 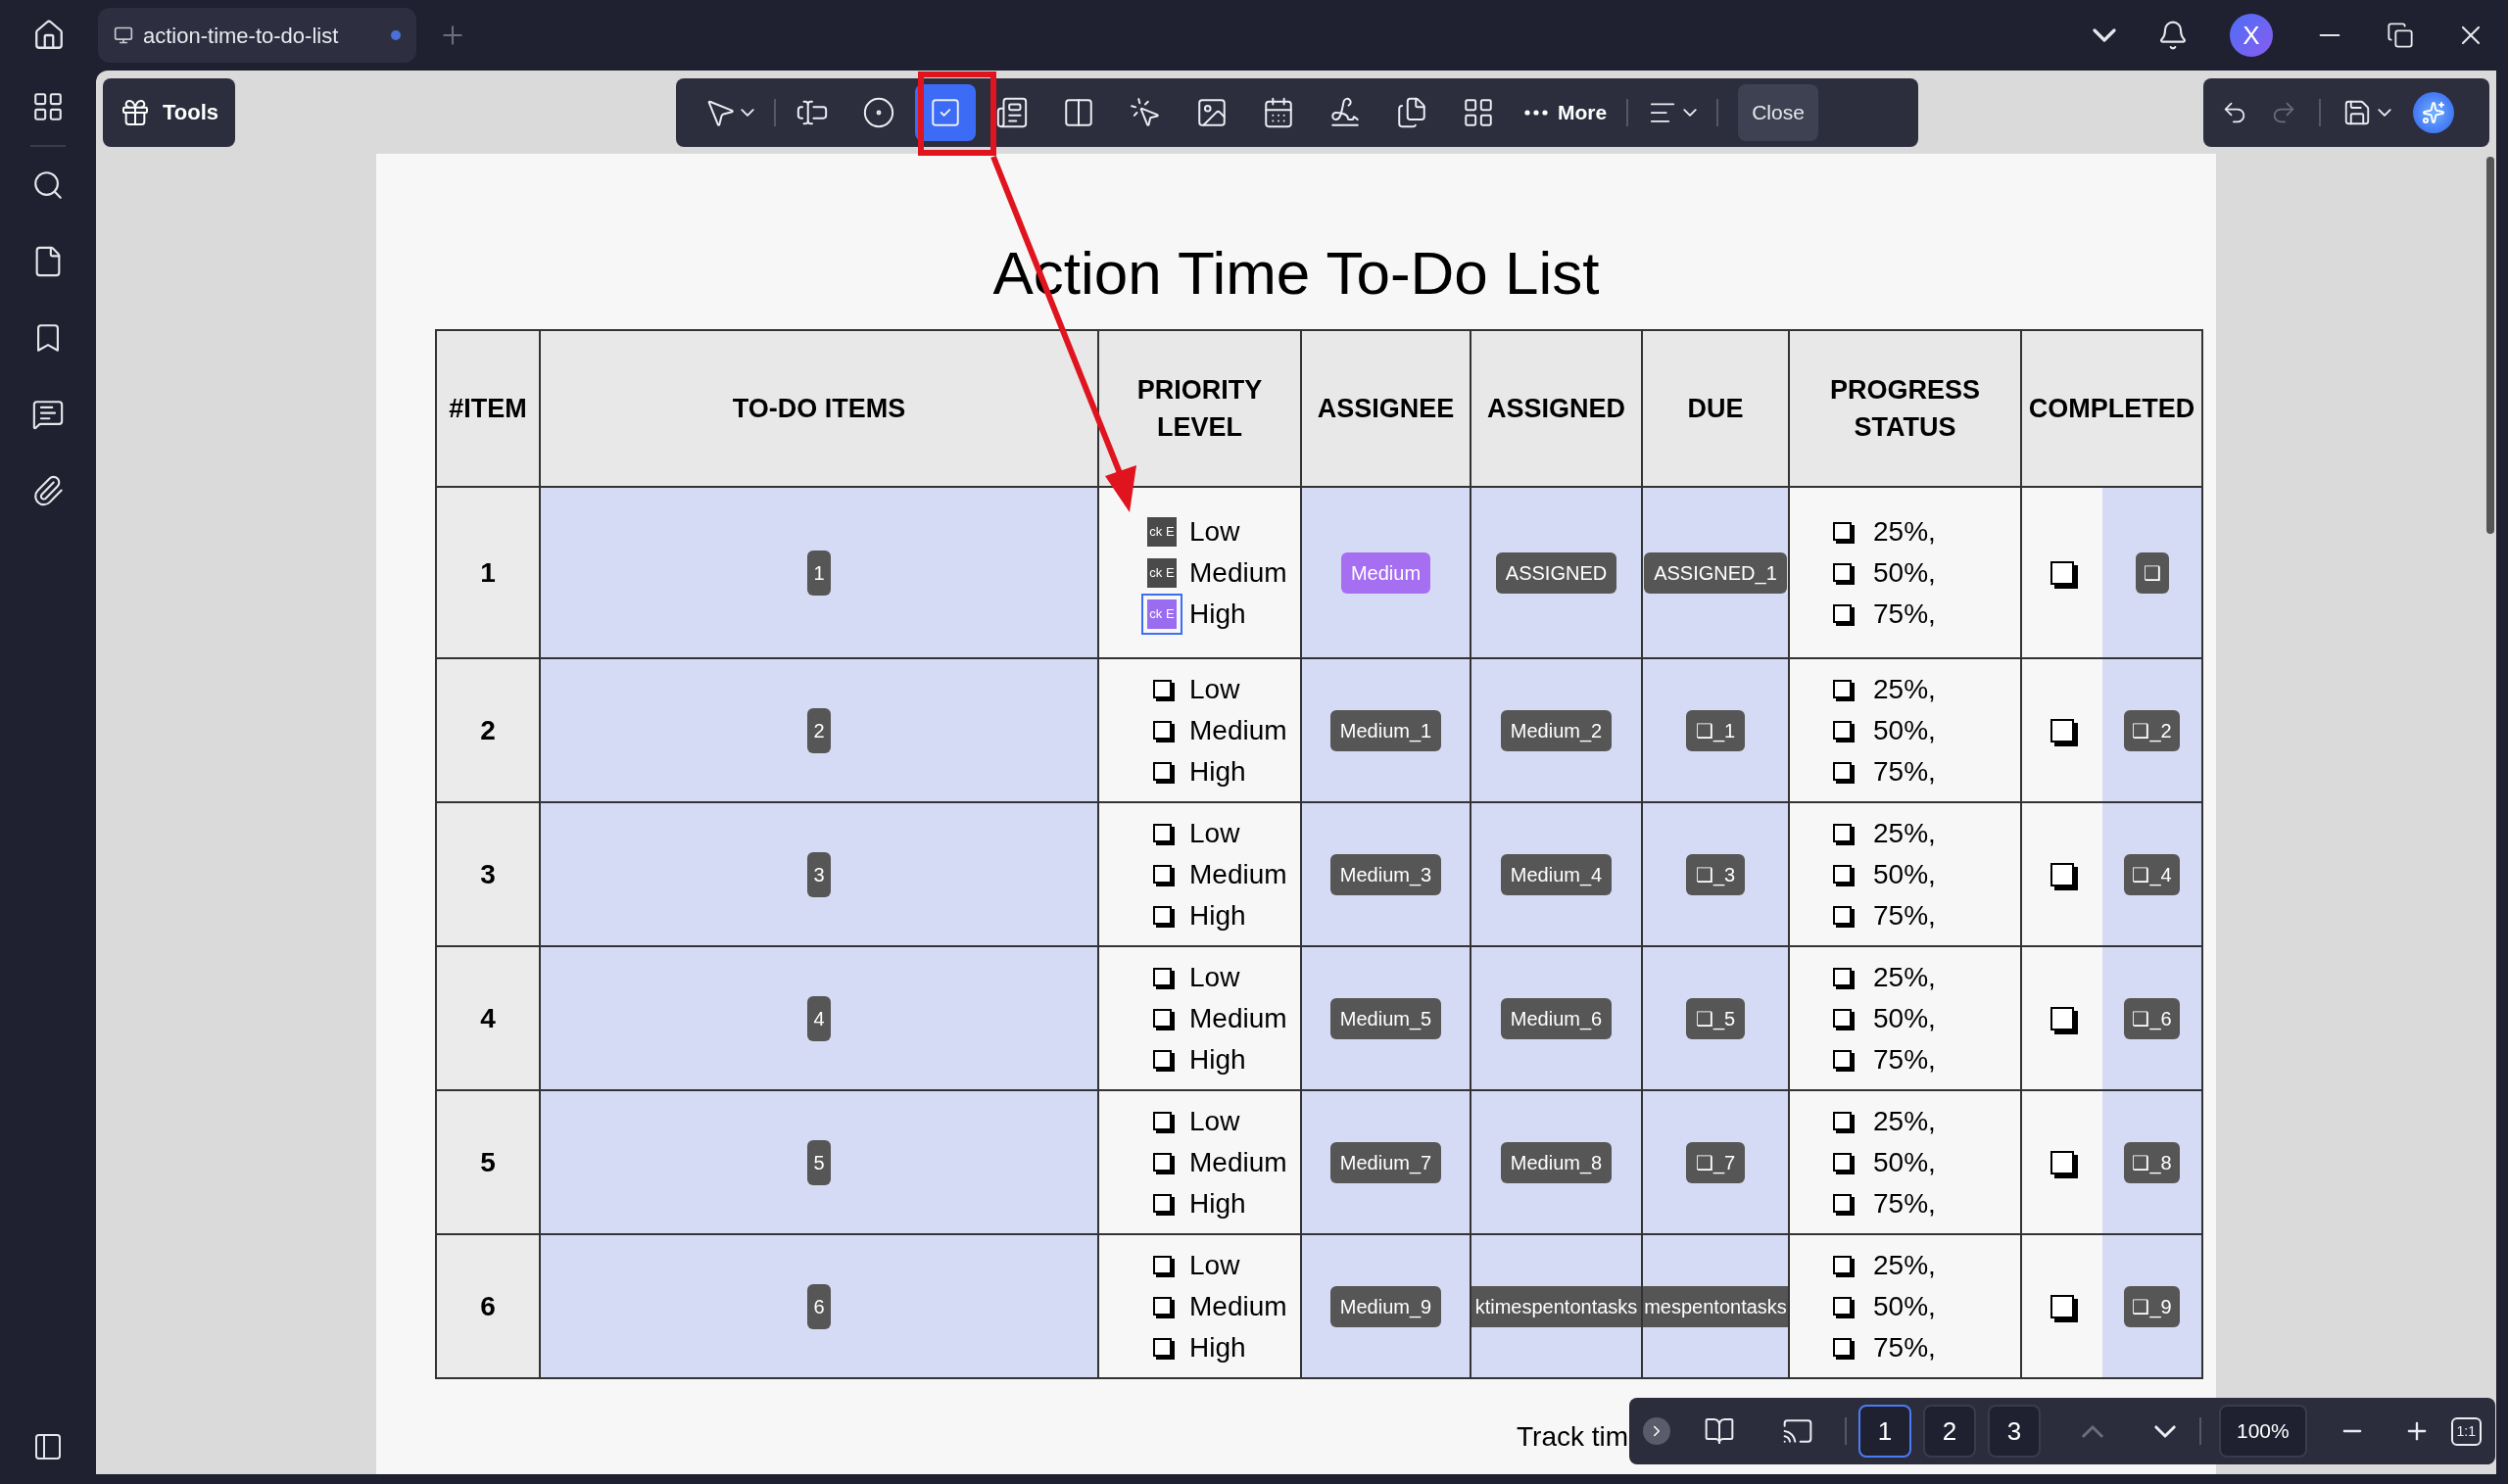 I want to click on form-field: Medium_7, so click(x=1385, y=1162).